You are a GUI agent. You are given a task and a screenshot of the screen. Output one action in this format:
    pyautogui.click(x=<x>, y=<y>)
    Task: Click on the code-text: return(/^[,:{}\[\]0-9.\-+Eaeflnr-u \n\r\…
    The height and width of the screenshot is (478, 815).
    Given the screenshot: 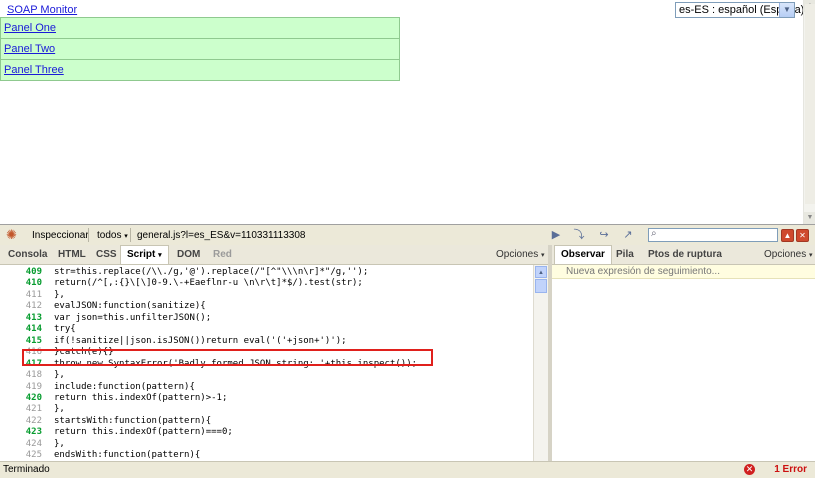 What is the action you would take?
    pyautogui.click(x=208, y=283)
    